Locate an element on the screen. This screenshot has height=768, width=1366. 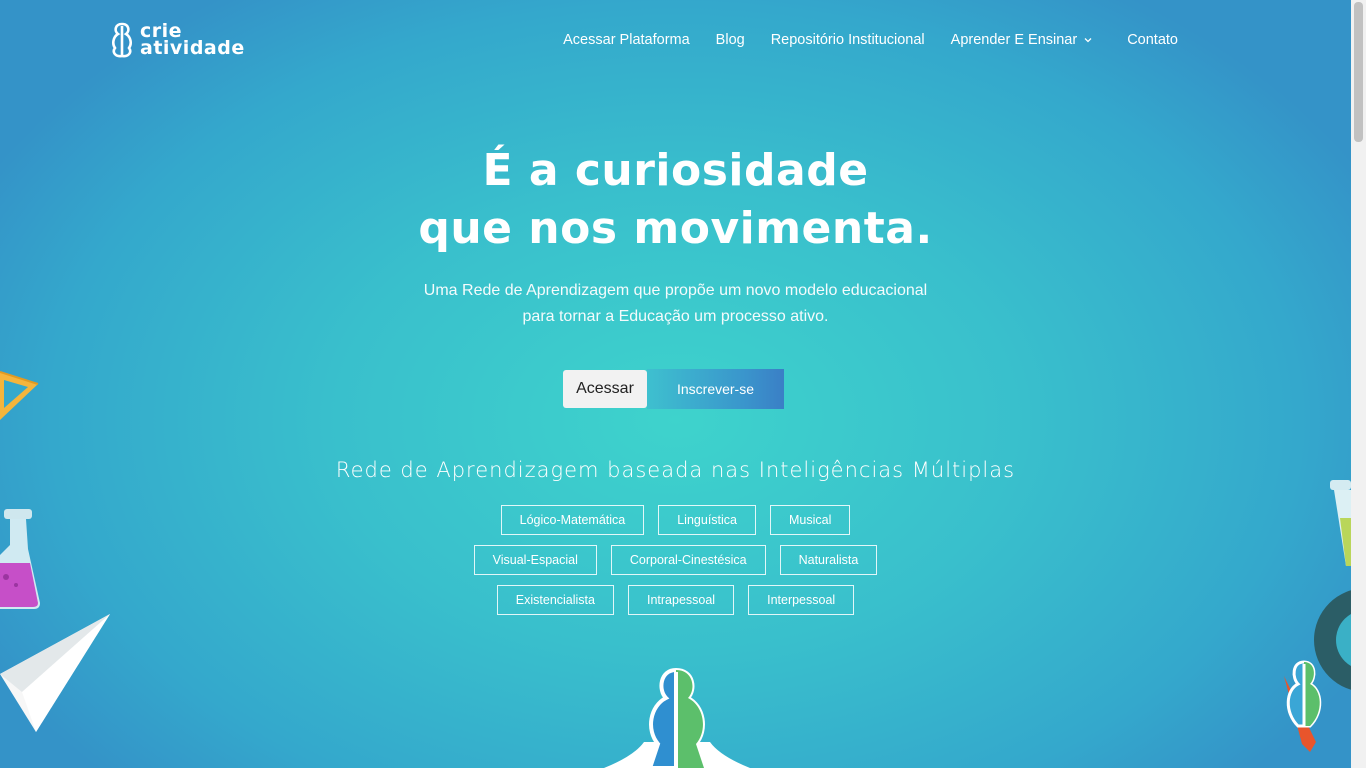
hero-buttons: Acessar Inscrever-se is located at coordinates (673, 389).